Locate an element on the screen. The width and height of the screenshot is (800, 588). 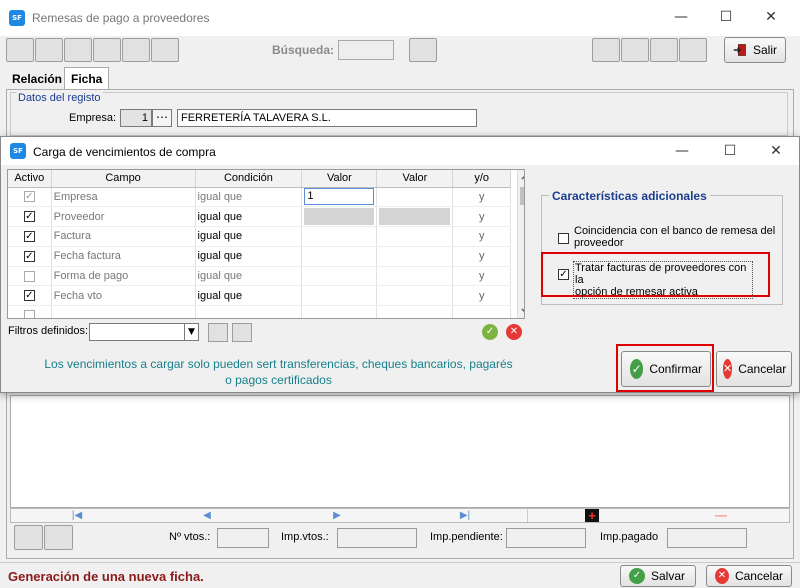
col-header-activo: Activo is located at coordinates (30, 179).